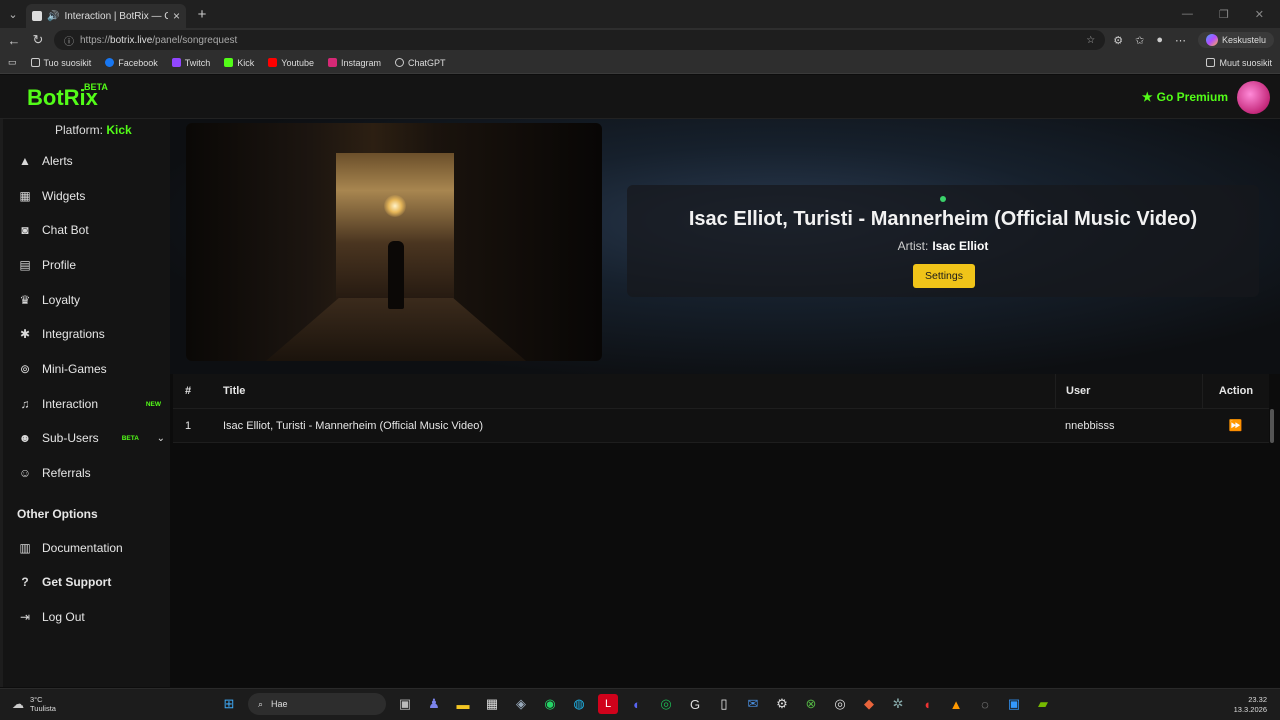 The width and height of the screenshot is (1280, 720). I want to click on bookmark-label: Muut suosikit, so click(1245, 62).